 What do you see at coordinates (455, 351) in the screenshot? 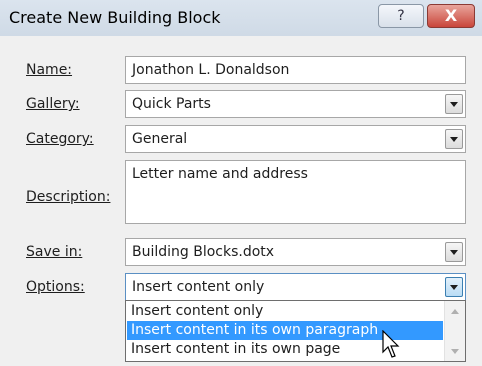
I see `scroll-down-icon` at bounding box center [455, 351].